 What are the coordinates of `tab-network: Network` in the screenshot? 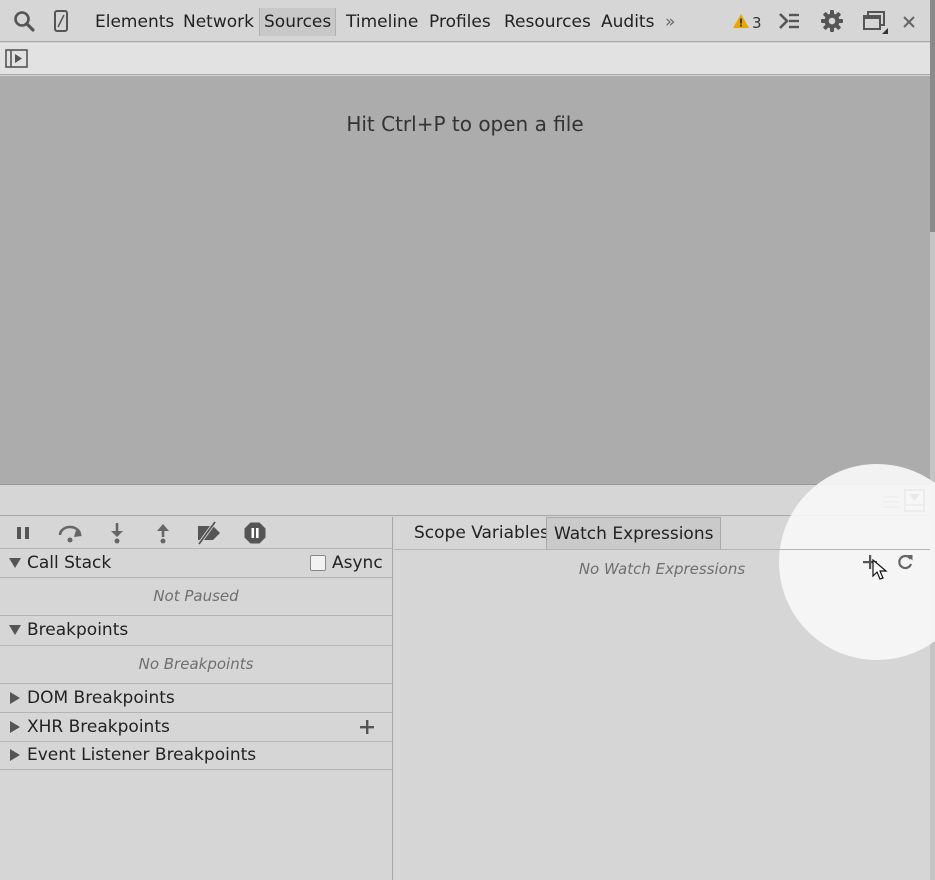 It's located at (218, 22).